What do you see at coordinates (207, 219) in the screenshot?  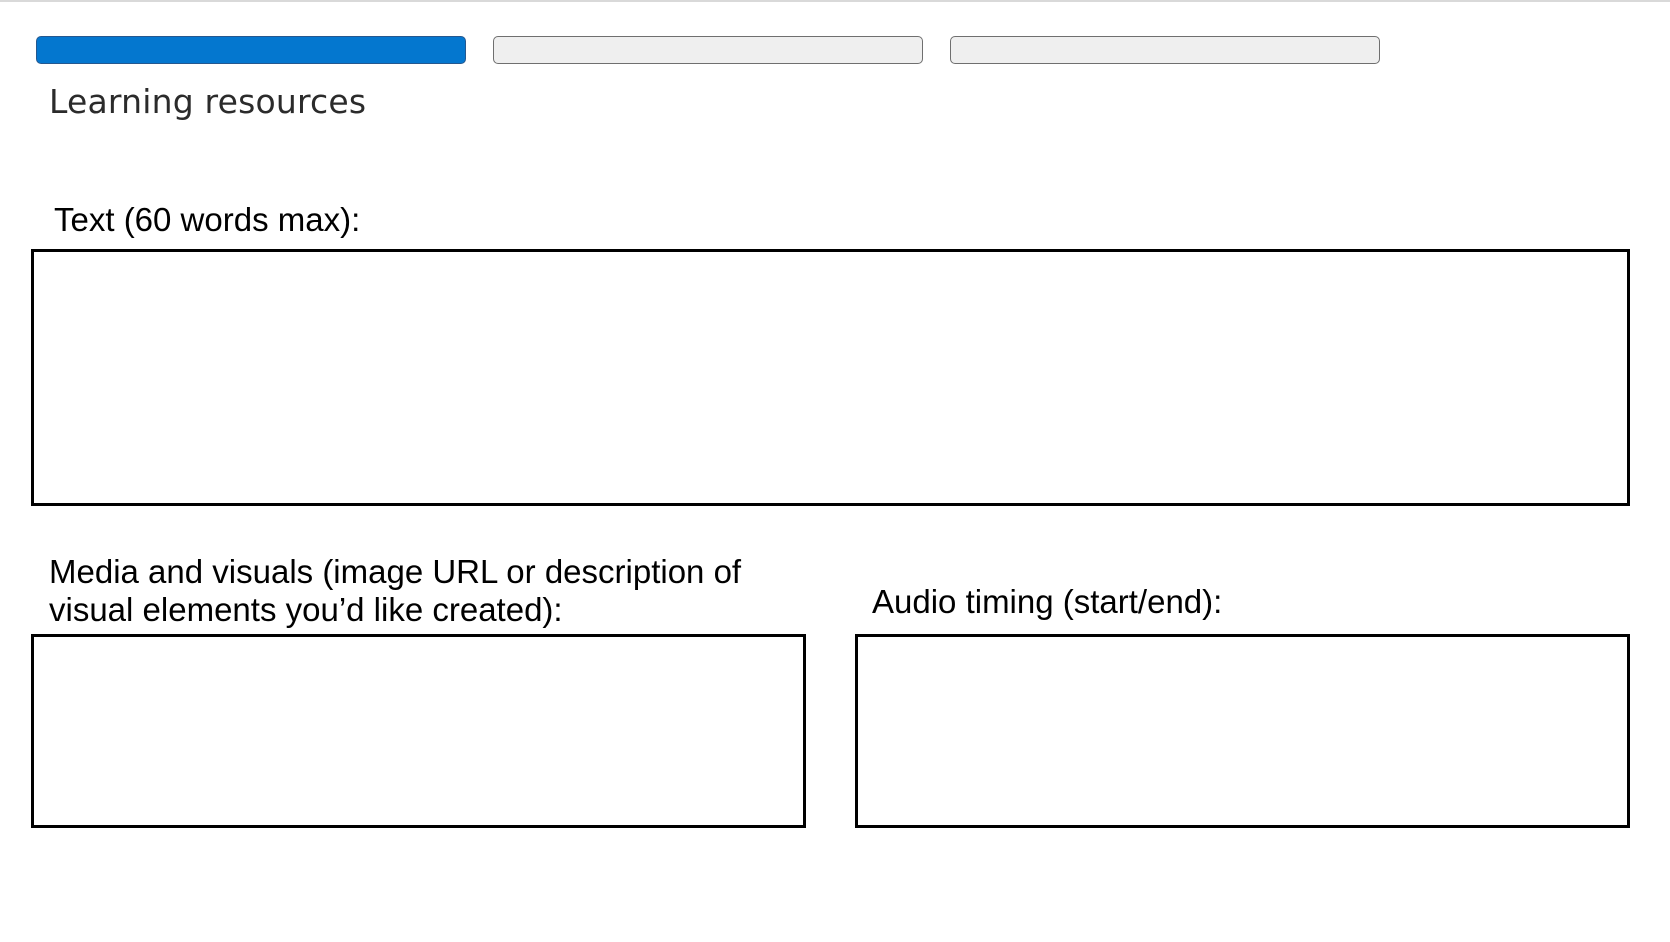 I see `text-field-label: Text (60 words max):` at bounding box center [207, 219].